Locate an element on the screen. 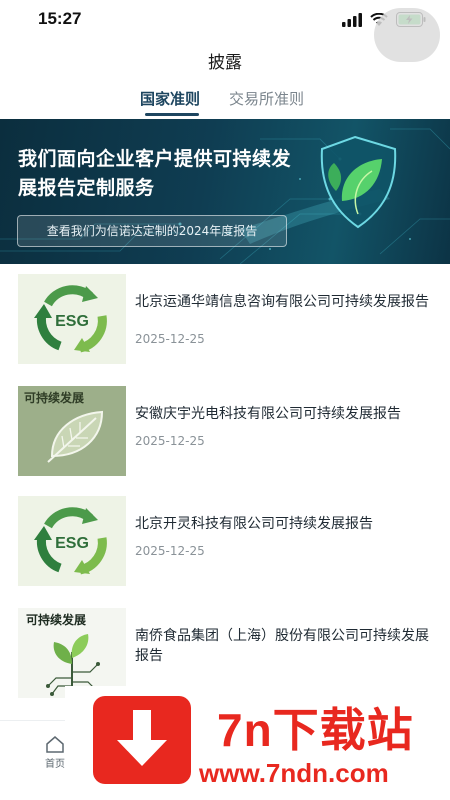 The height and width of the screenshot is (800, 450). banner-title: 我们面向企业客户提供可持续发展报告定制服务 is located at coordinates (155, 173).